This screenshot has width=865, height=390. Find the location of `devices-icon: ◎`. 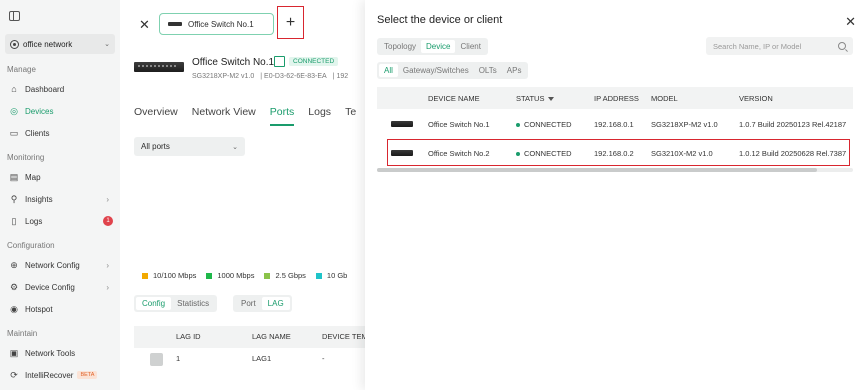

devices-icon: ◎ is located at coordinates (14, 110).